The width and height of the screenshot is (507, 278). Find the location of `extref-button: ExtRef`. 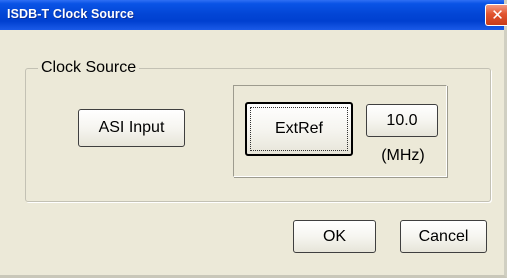

extref-button: ExtRef is located at coordinates (299, 129).